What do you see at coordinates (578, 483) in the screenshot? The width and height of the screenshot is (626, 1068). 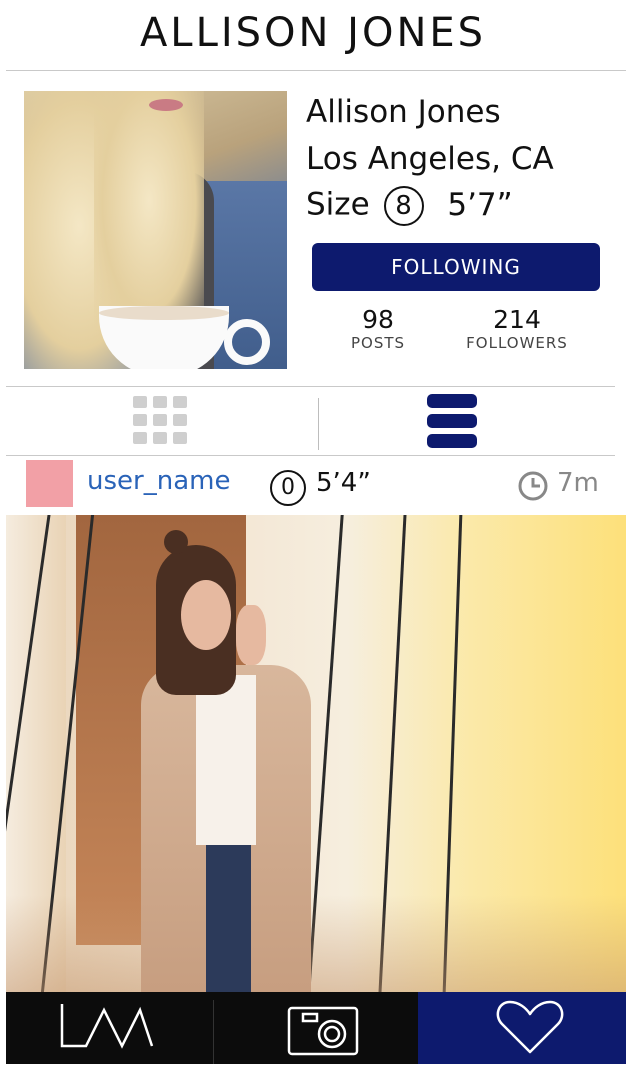 I see `post-time: 7m` at bounding box center [578, 483].